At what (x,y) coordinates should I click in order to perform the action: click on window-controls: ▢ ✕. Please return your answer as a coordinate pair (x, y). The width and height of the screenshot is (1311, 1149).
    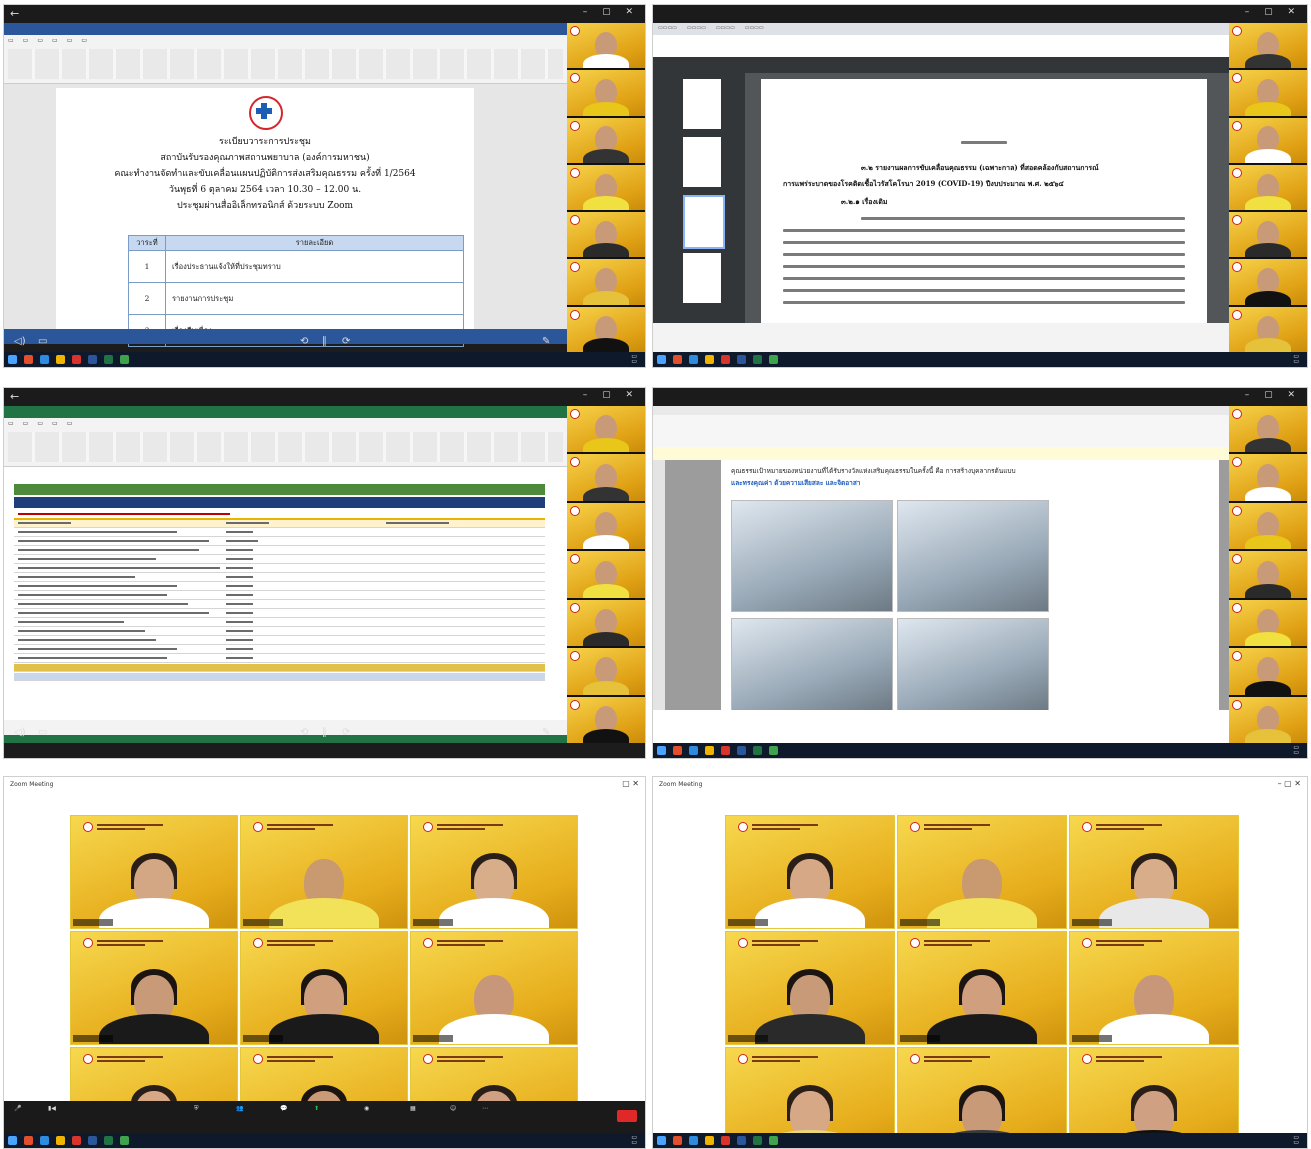
    Looking at the image, I should click on (630, 783).